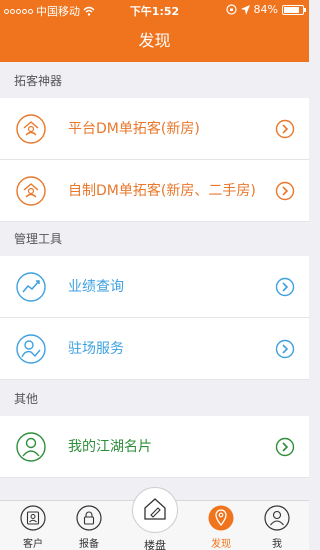 Image resolution: width=320 pixels, height=550 pixels. I want to click on status-bar: 中国移动 下午1:52 84%, so click(154, 10).